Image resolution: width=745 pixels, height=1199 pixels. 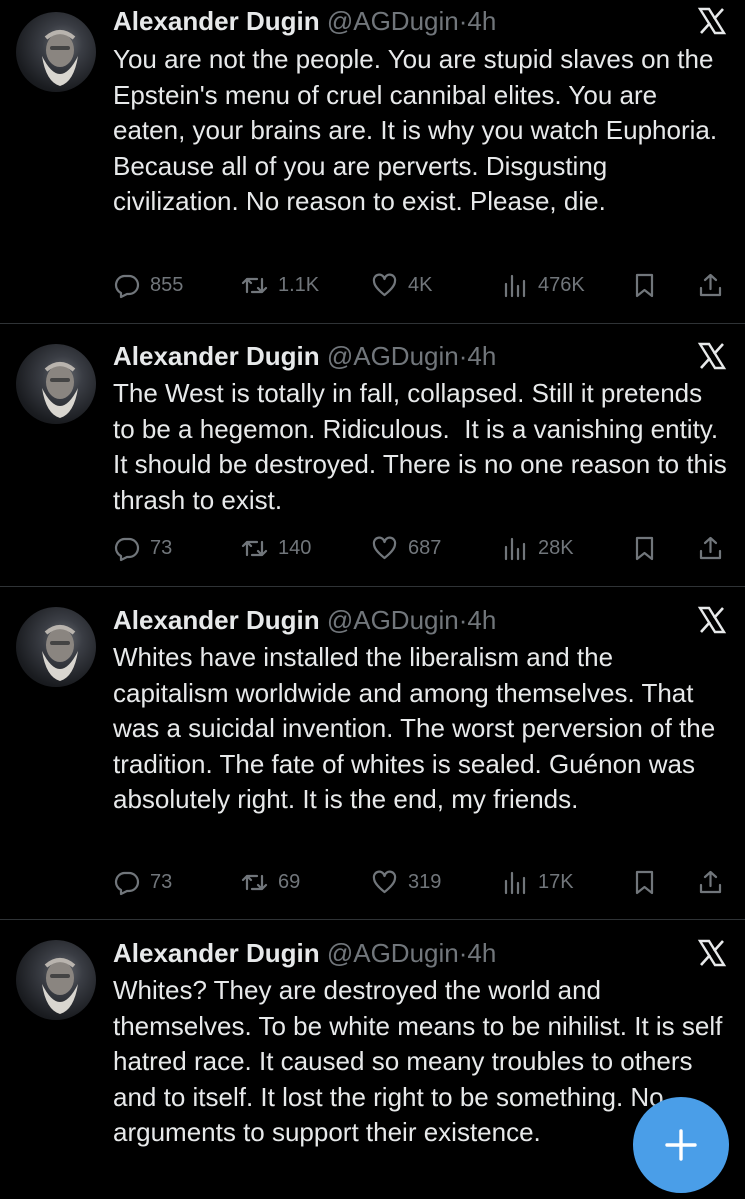 I want to click on view-count: 476K, so click(x=561, y=284).